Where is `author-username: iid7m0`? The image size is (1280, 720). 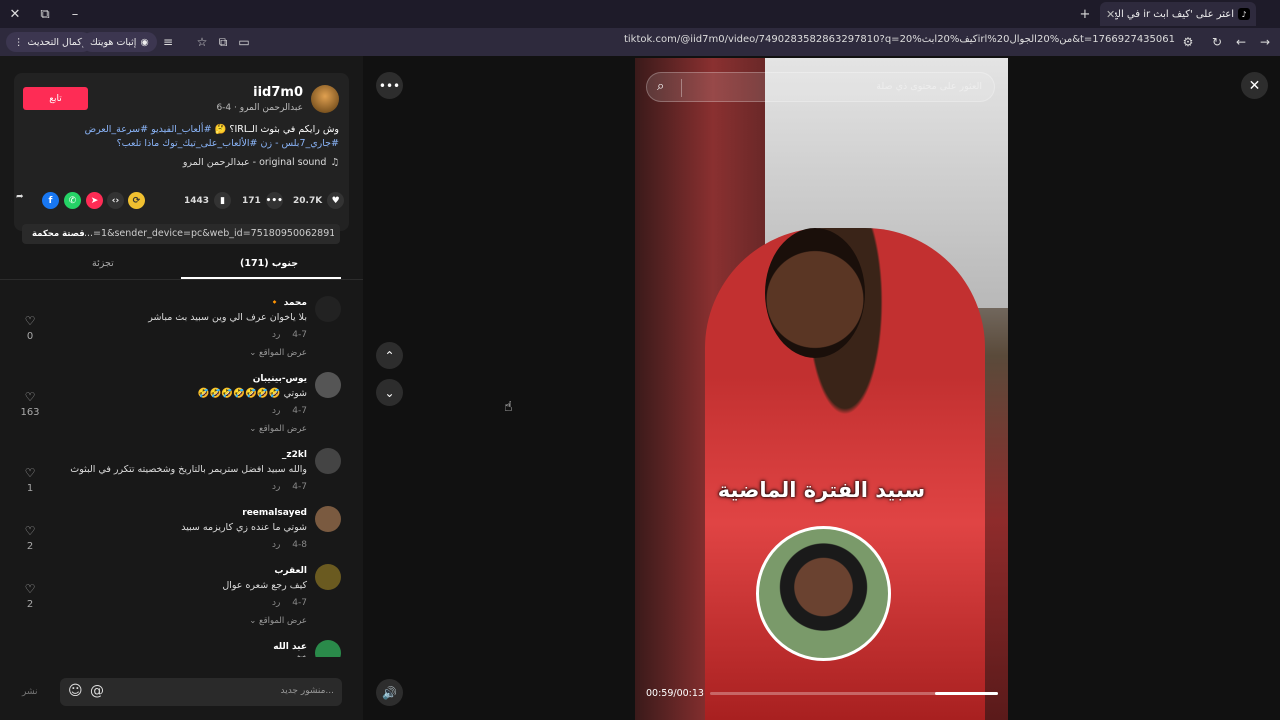
author-username: iid7m0 is located at coordinates (278, 92).